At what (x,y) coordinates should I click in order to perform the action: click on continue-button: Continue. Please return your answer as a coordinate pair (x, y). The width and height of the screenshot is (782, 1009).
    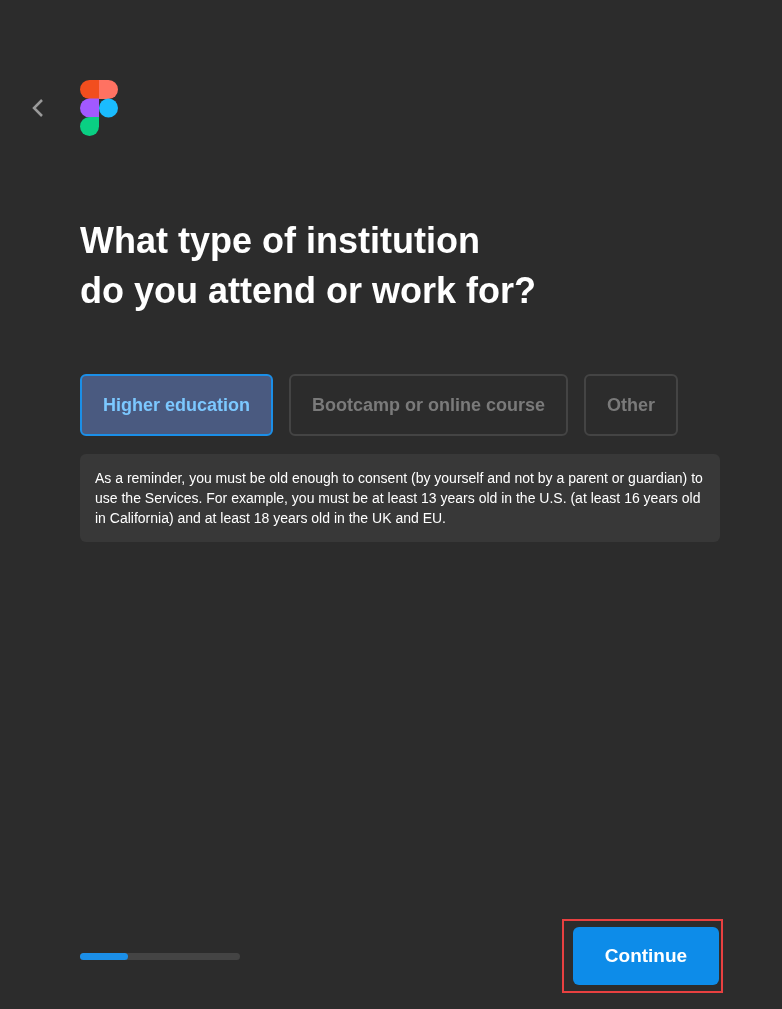
    Looking at the image, I should click on (646, 956).